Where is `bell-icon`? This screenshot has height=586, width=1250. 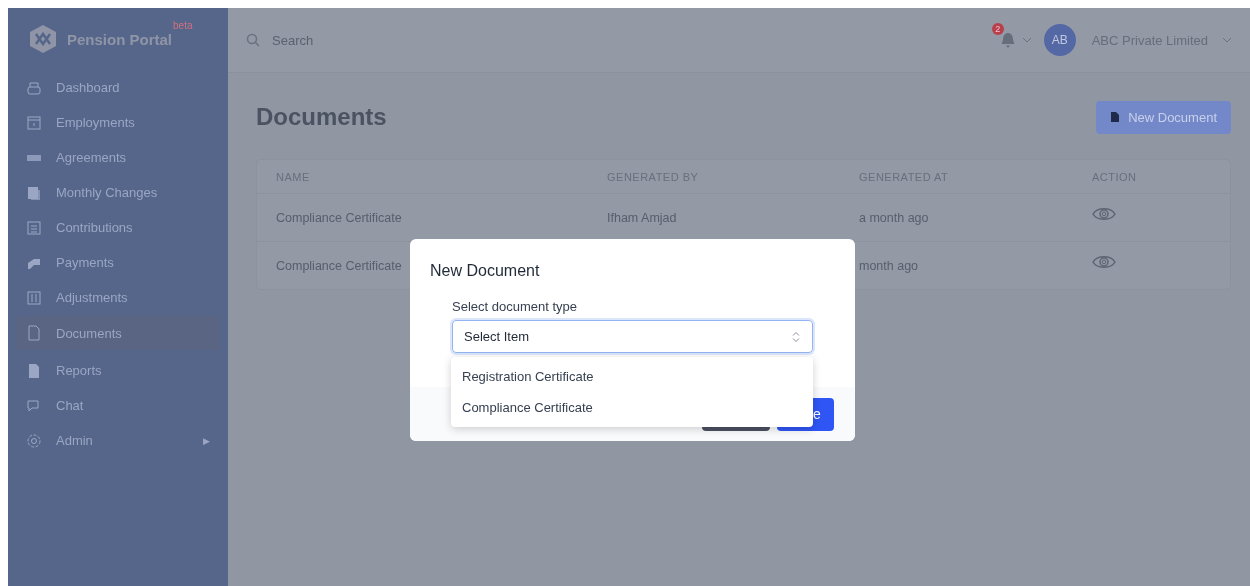 bell-icon is located at coordinates (1007, 40).